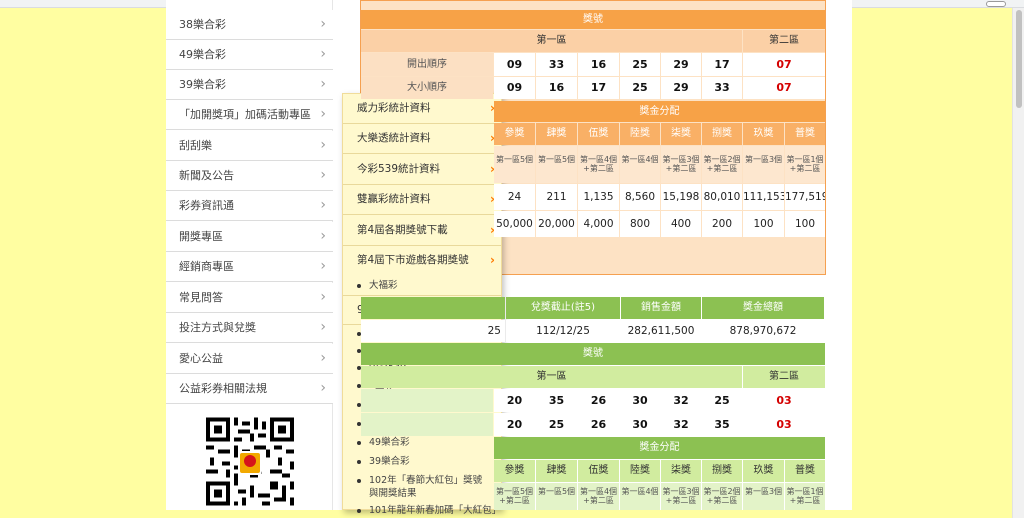  What do you see at coordinates (563, 331) in the screenshot?
I see `info-value: 112/12/25` at bounding box center [563, 331].